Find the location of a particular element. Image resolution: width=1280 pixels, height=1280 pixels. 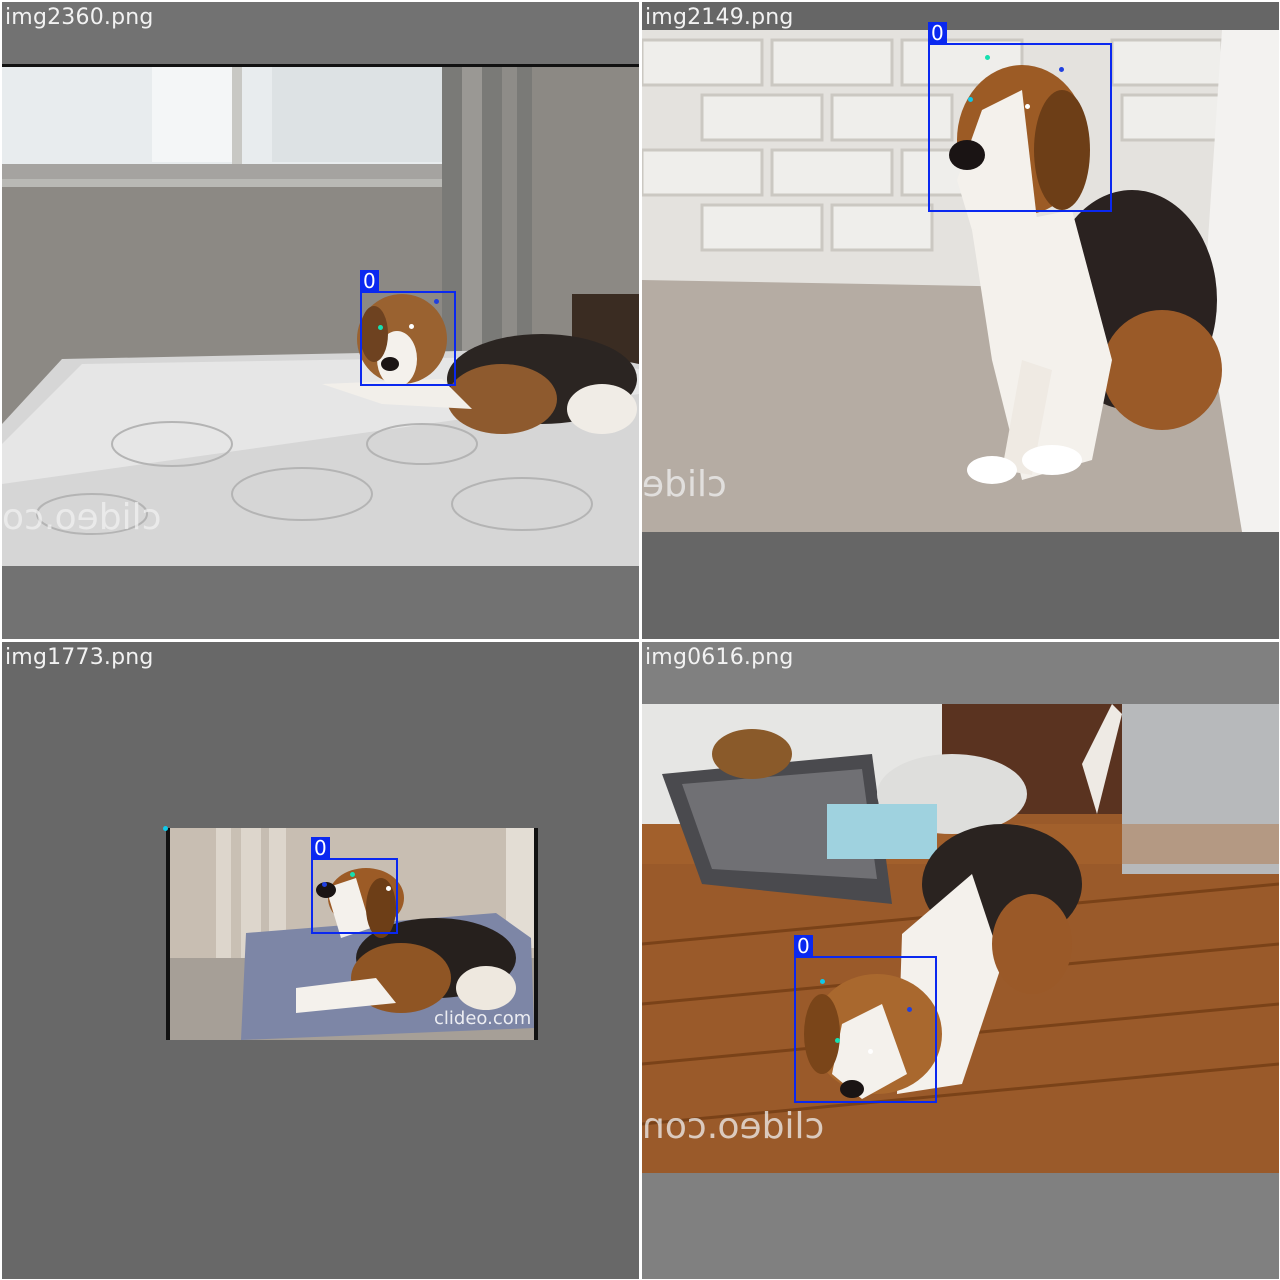

watermark-text: clide is located at coordinates (684, 484).